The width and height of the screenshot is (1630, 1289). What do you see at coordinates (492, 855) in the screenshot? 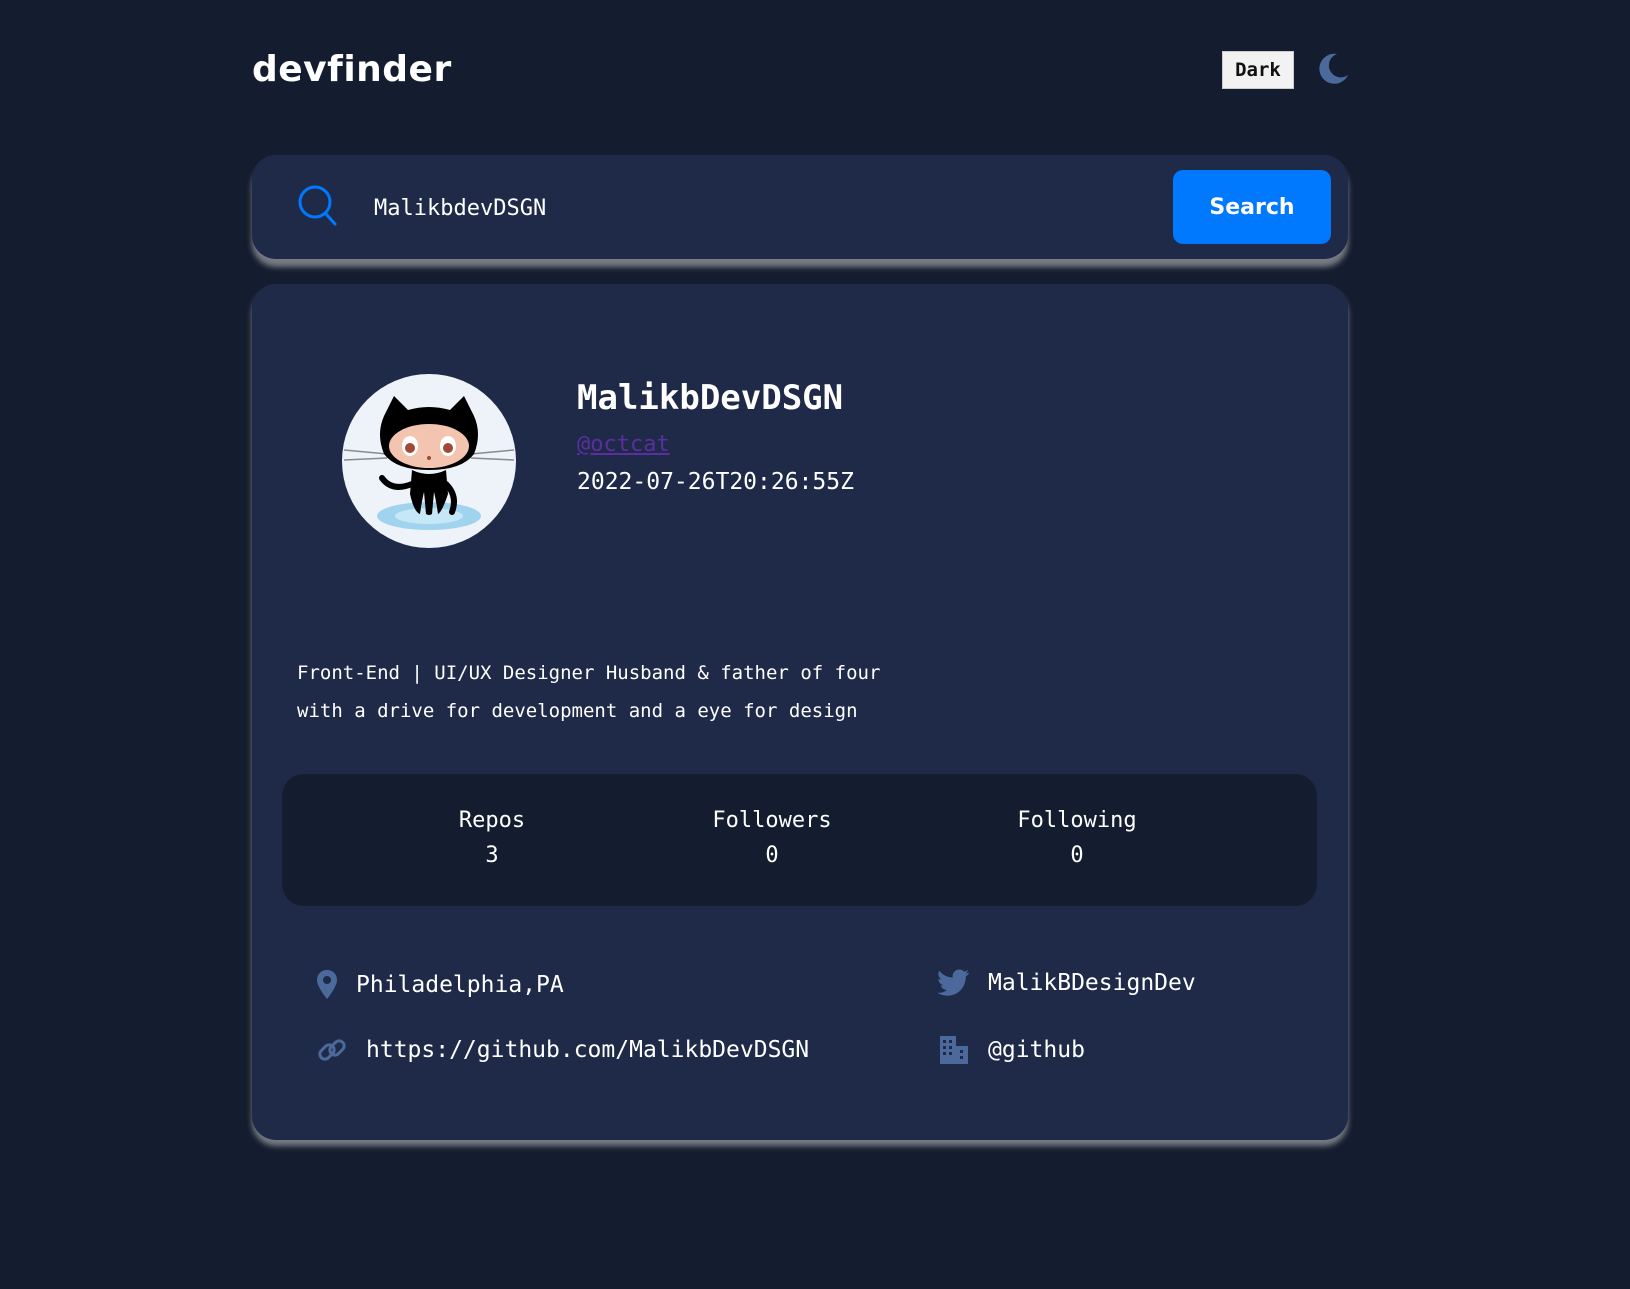
I see `stat-value: 3` at bounding box center [492, 855].